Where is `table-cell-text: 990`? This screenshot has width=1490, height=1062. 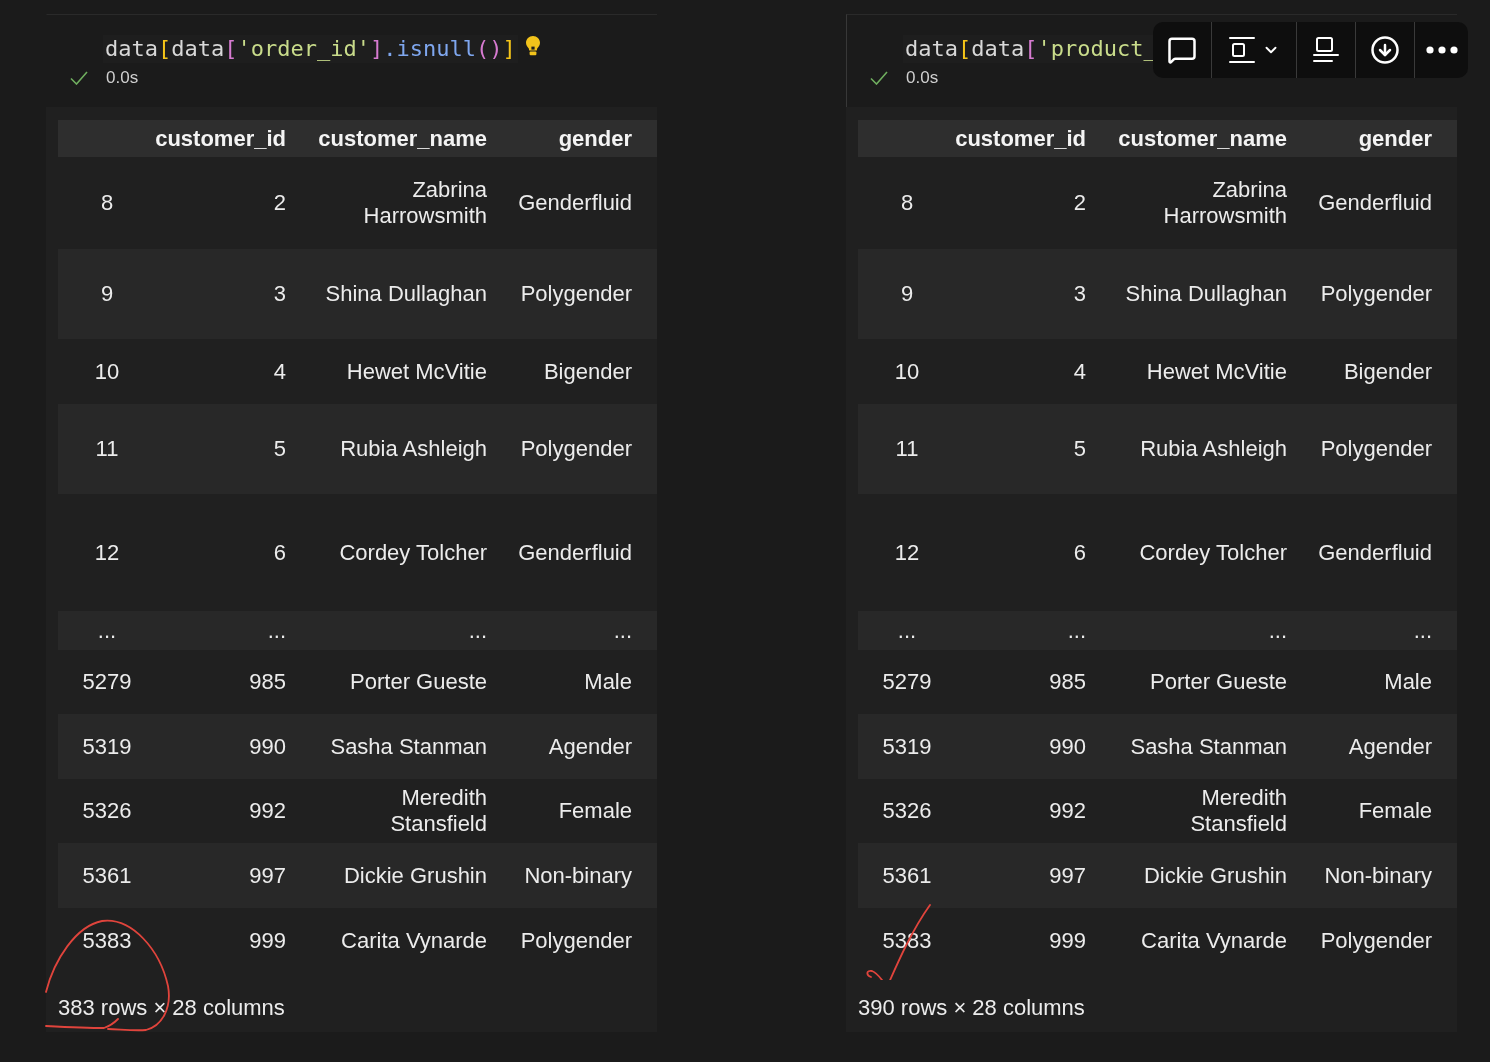
table-cell-text: 990 is located at coordinates (1067, 746).